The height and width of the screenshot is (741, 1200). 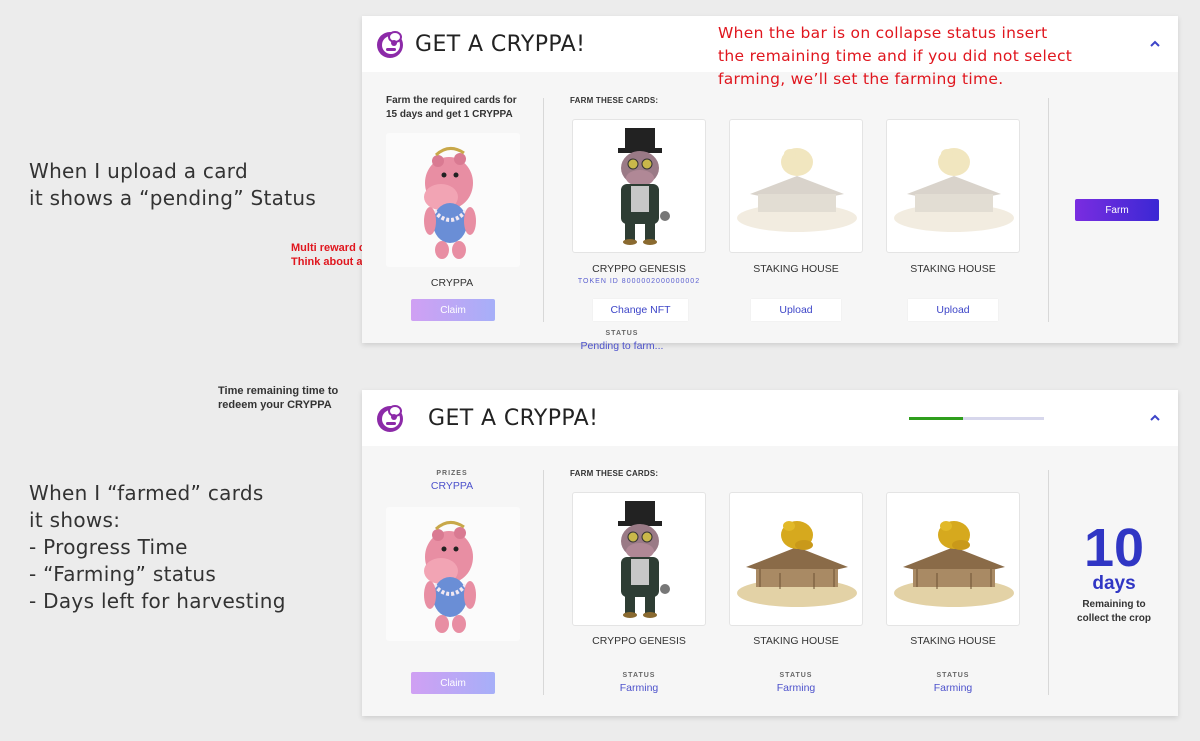 I want to click on note-farmed-line5: - Days left for harvesting, so click(x=157, y=601).